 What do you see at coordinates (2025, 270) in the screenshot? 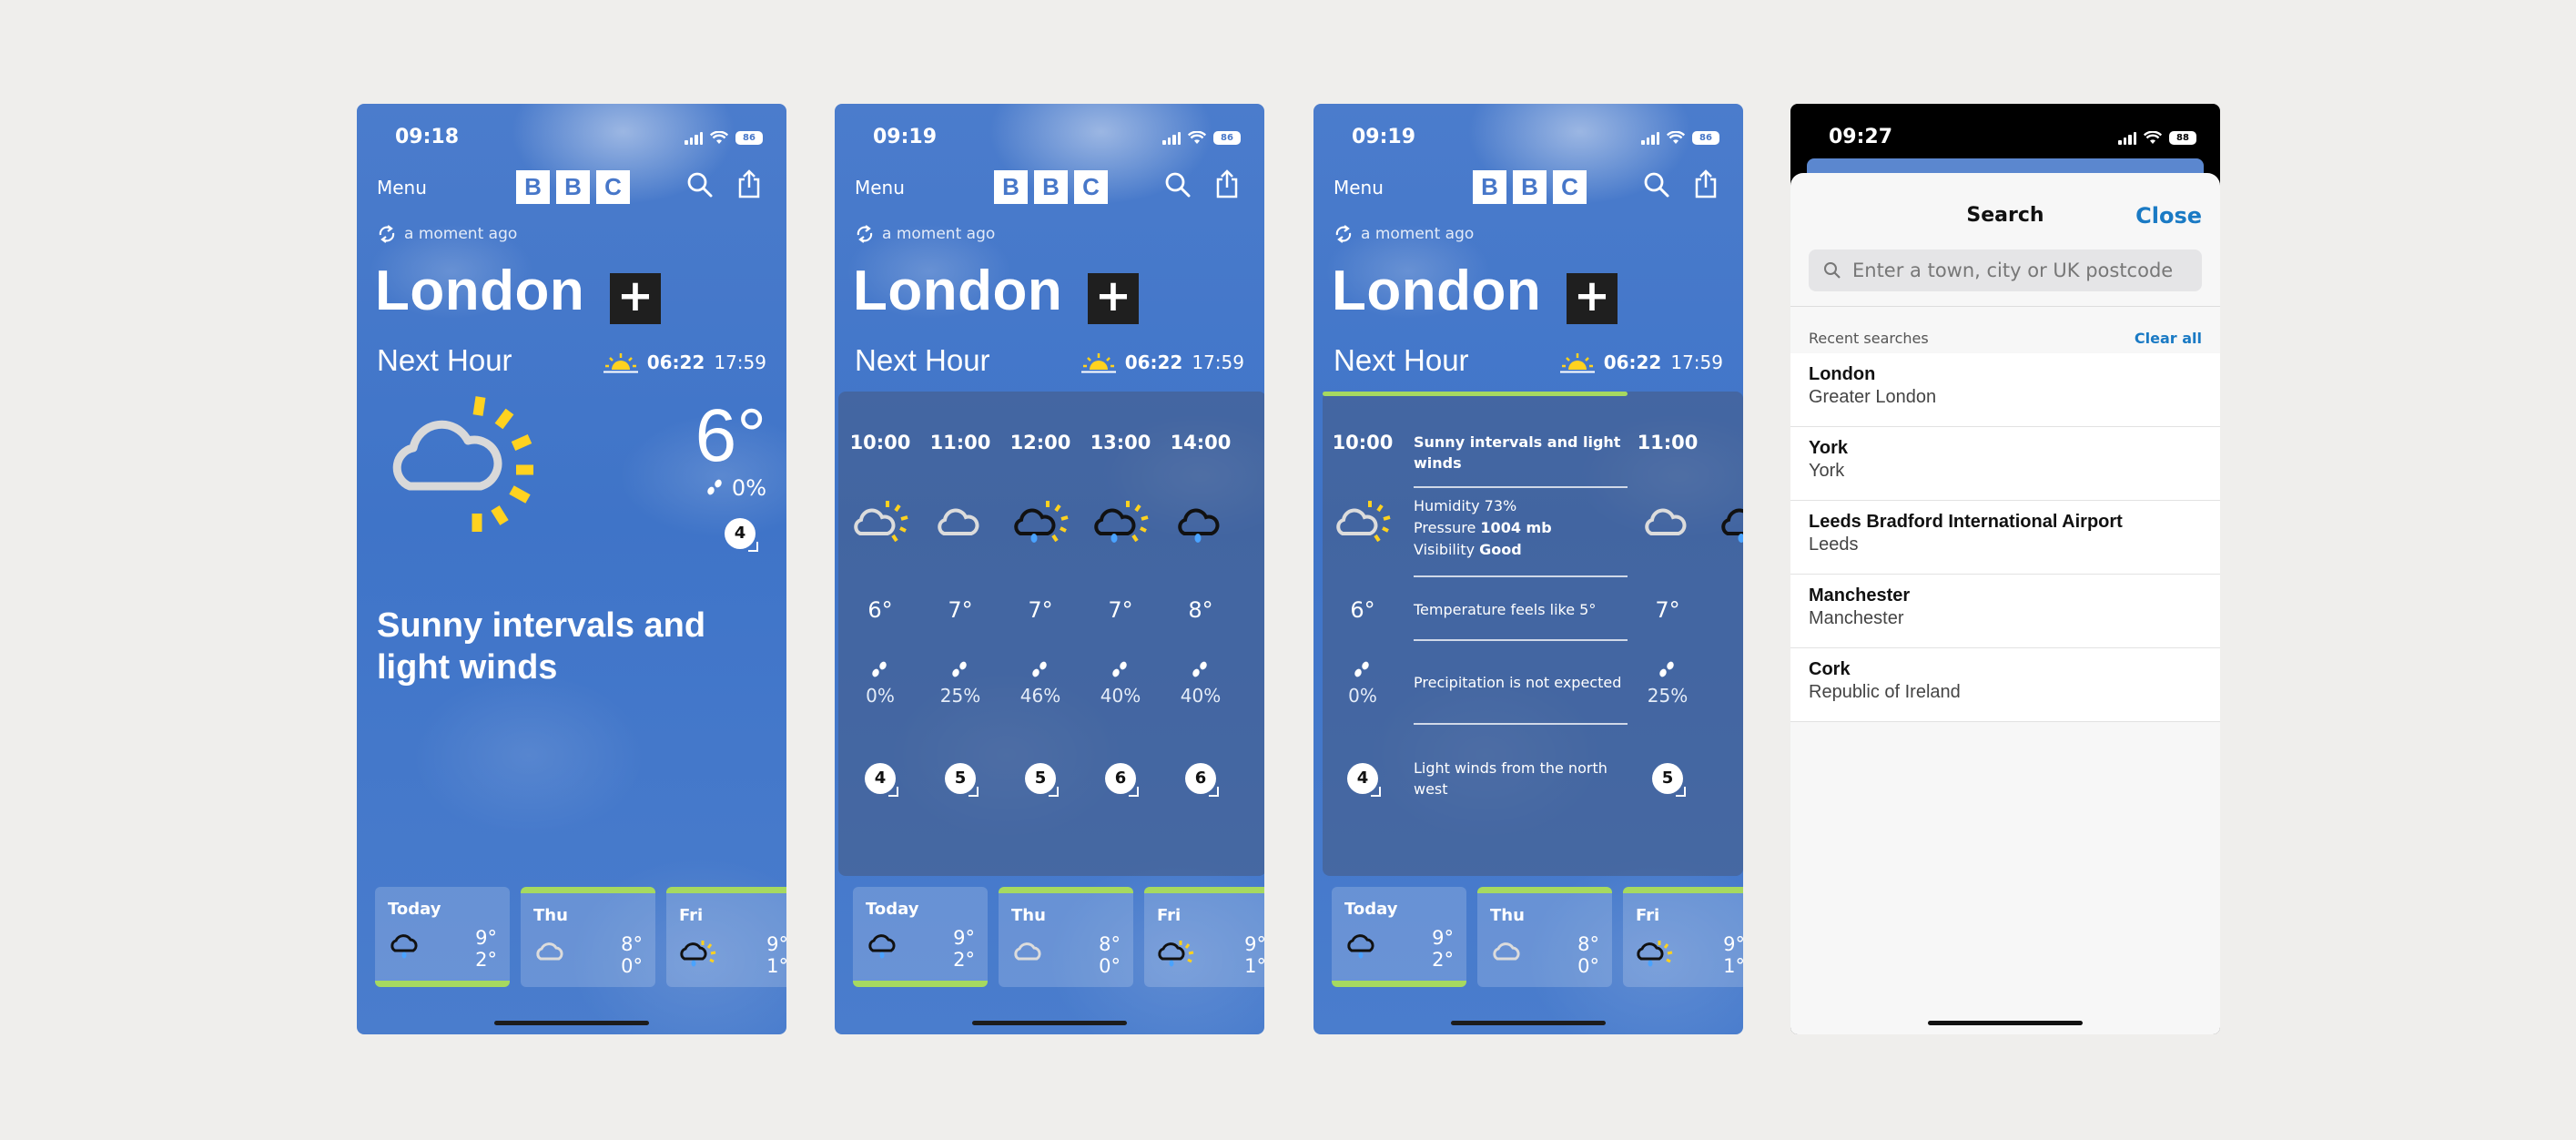
I see `search-input` at bounding box center [2025, 270].